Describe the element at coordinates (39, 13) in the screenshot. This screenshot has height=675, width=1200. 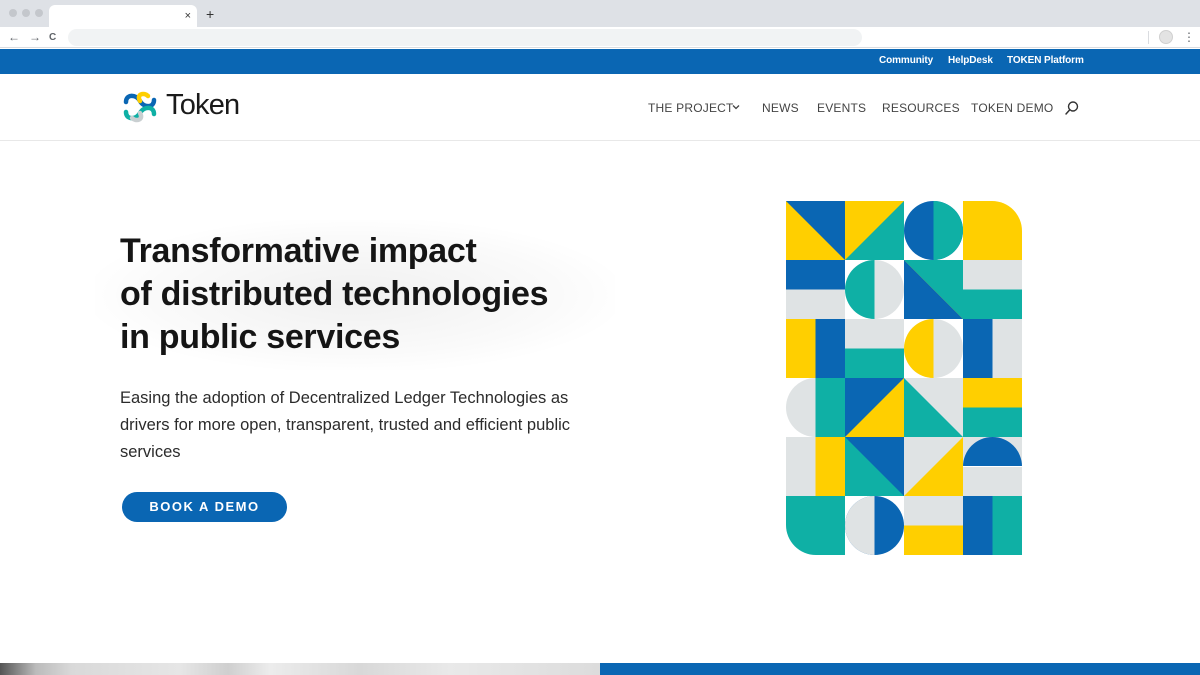
I see `window-maximize-dot` at that location.